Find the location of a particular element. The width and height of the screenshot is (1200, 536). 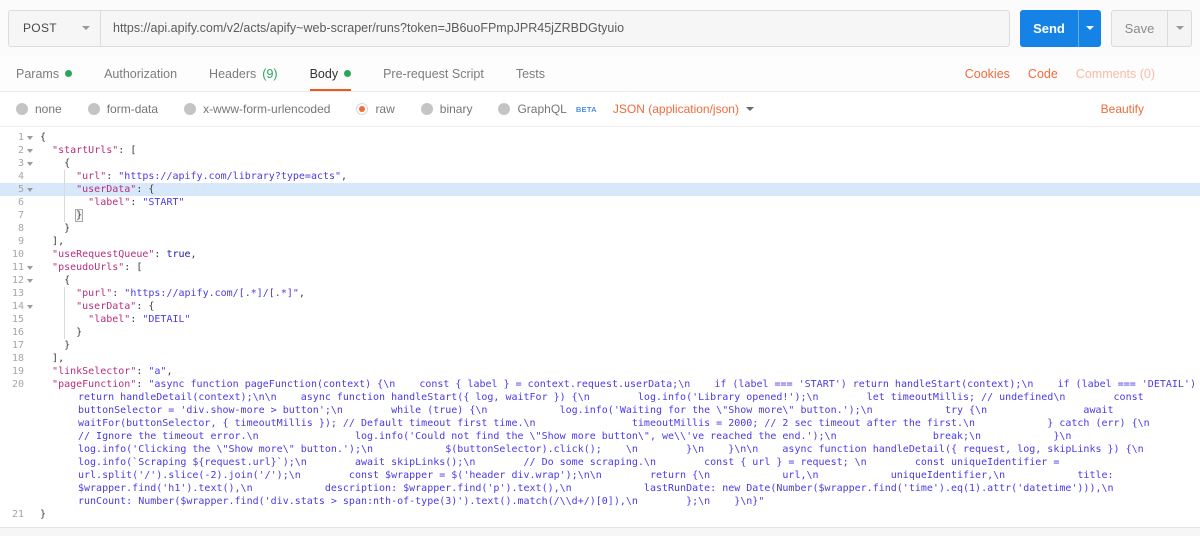

code-line-6: 6 "label": "START" is located at coordinates (600, 202).